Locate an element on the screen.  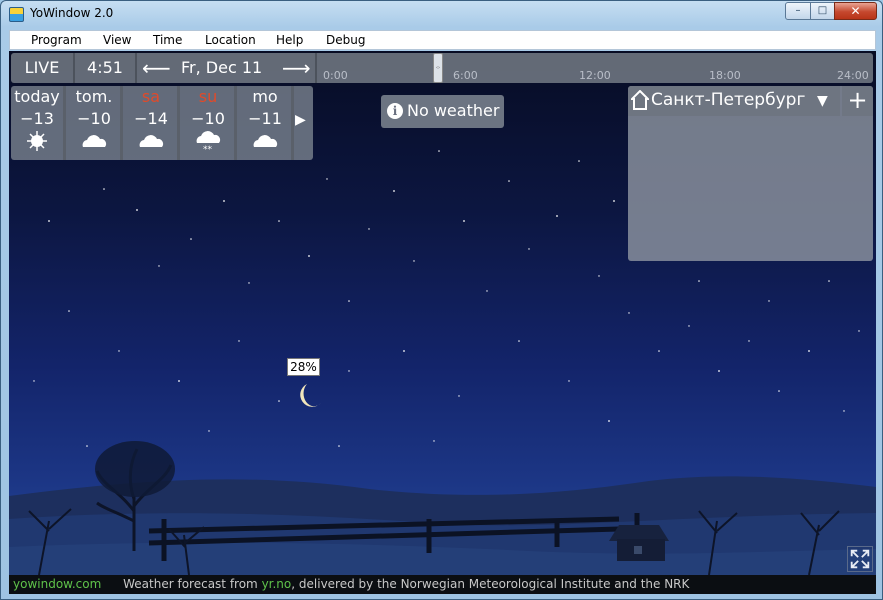
day-temperature: −14 is located at coordinates (151, 118).